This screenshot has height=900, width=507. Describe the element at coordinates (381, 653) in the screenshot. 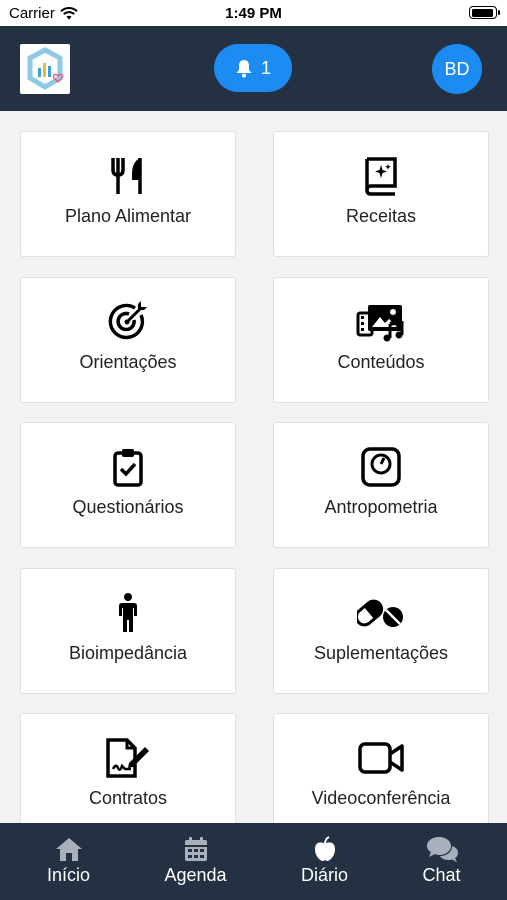

I see `menu-item-label: Suplementações` at that location.